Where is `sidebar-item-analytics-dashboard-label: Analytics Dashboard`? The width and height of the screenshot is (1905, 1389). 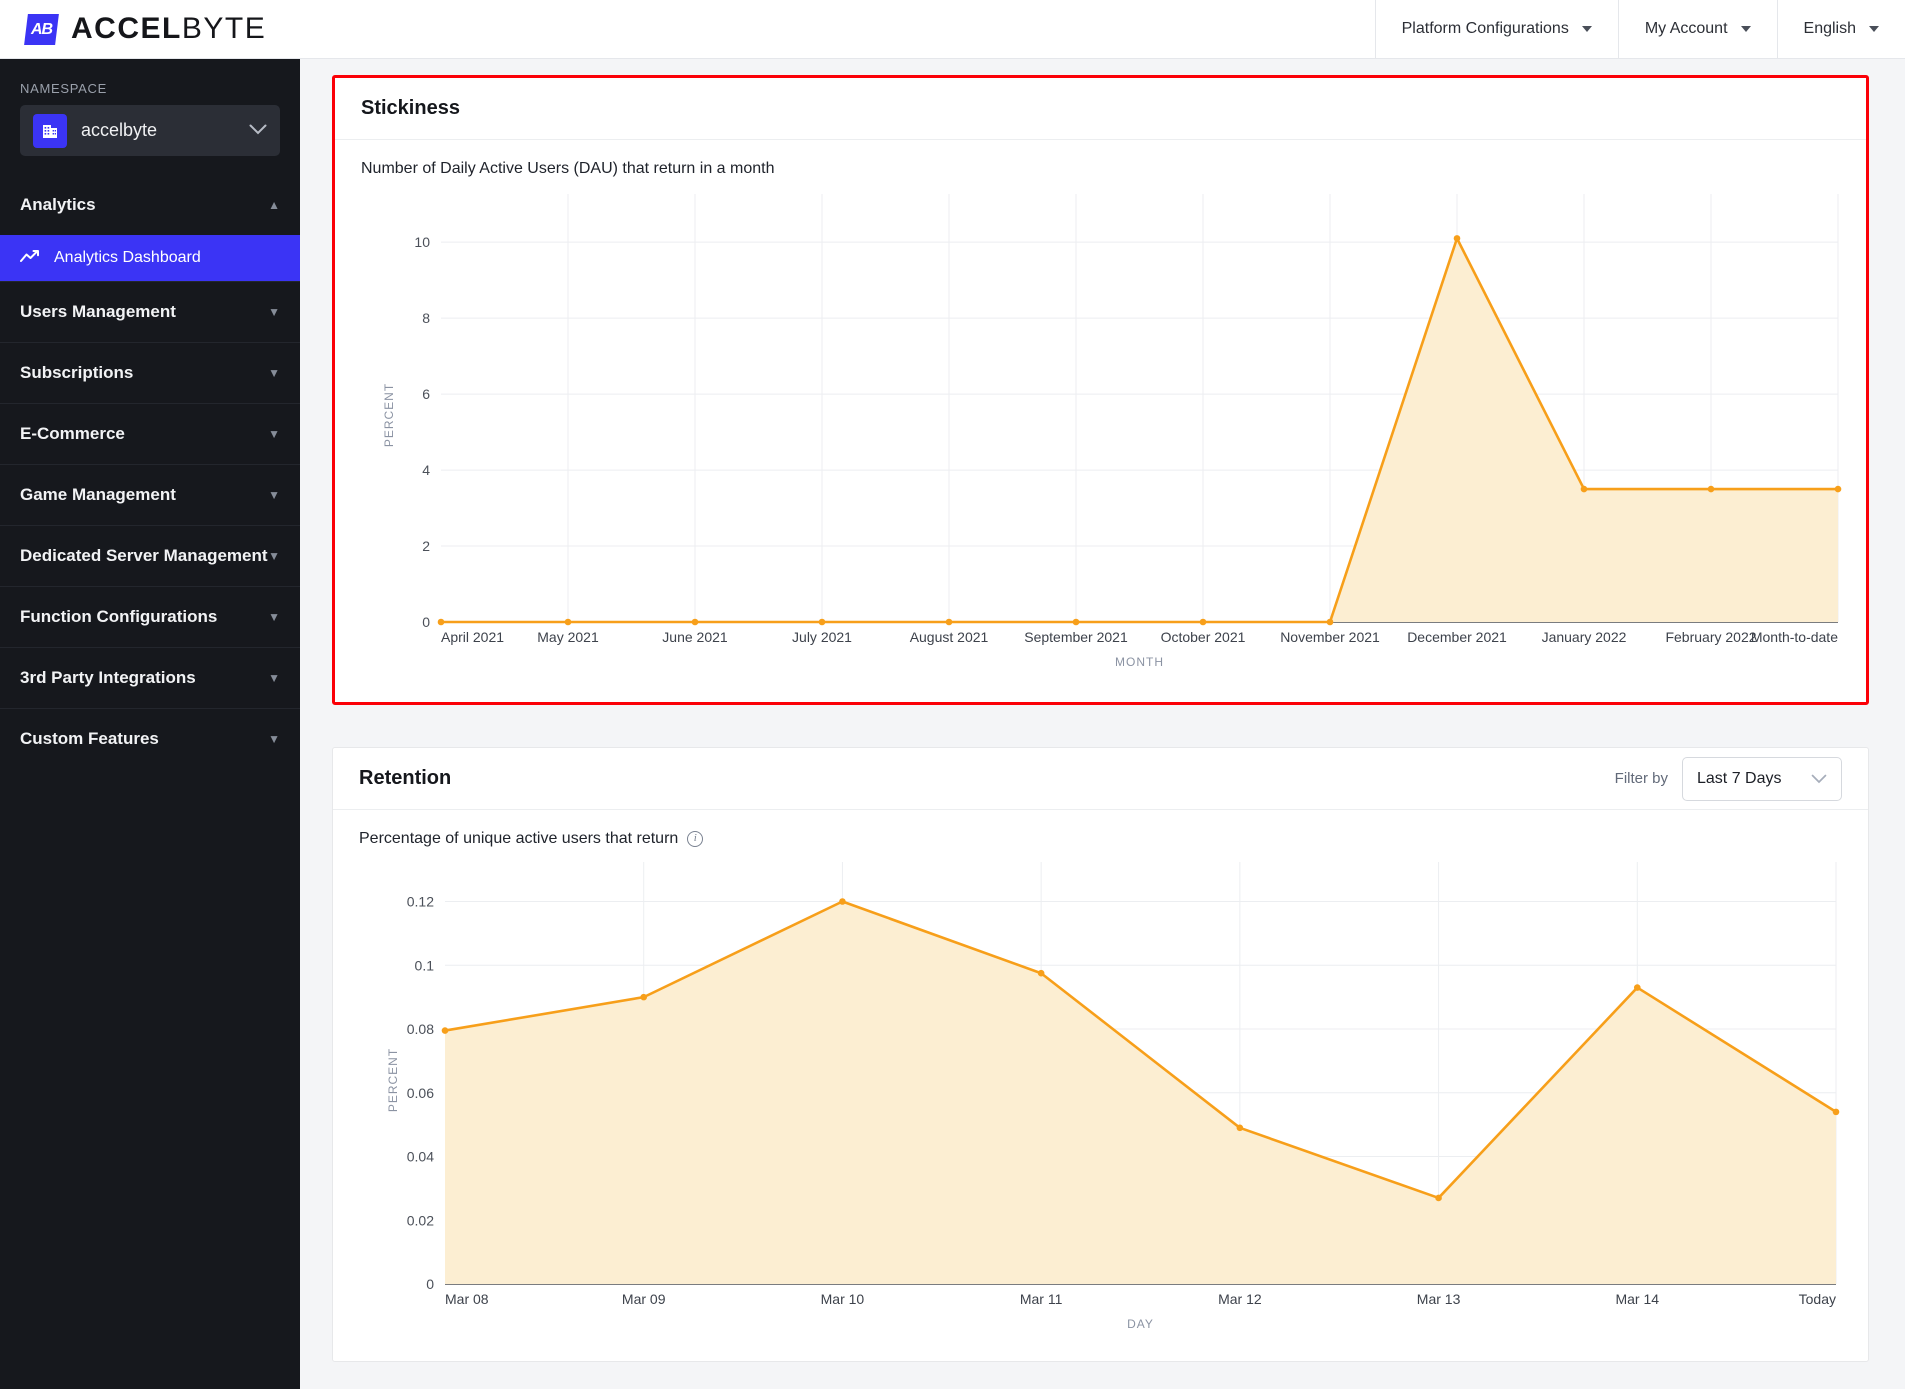 sidebar-item-analytics-dashboard-label: Analytics Dashboard is located at coordinates (127, 257).